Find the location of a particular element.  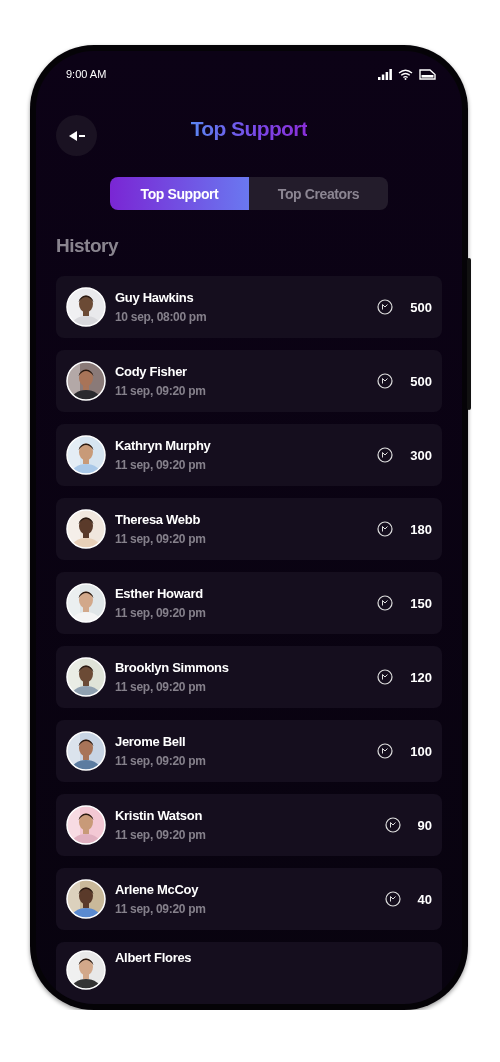

supporter-name: Kristin Watson is located at coordinates (159, 815).